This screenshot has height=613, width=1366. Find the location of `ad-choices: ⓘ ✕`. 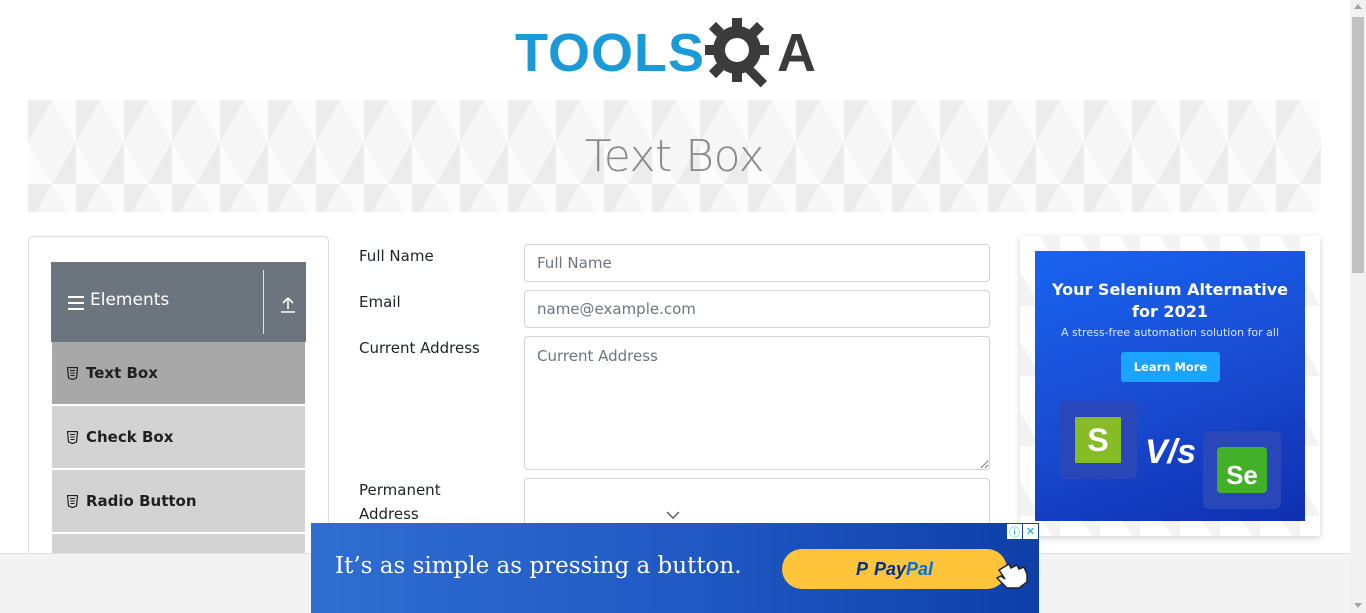

ad-choices: ⓘ ✕ is located at coordinates (1022, 531).